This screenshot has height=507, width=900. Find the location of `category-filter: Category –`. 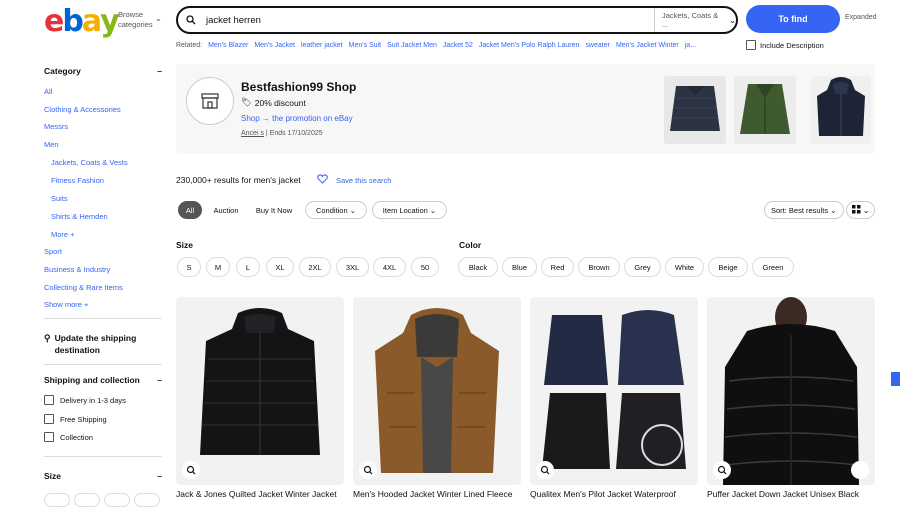

category-filter: Category – is located at coordinates (103, 71).